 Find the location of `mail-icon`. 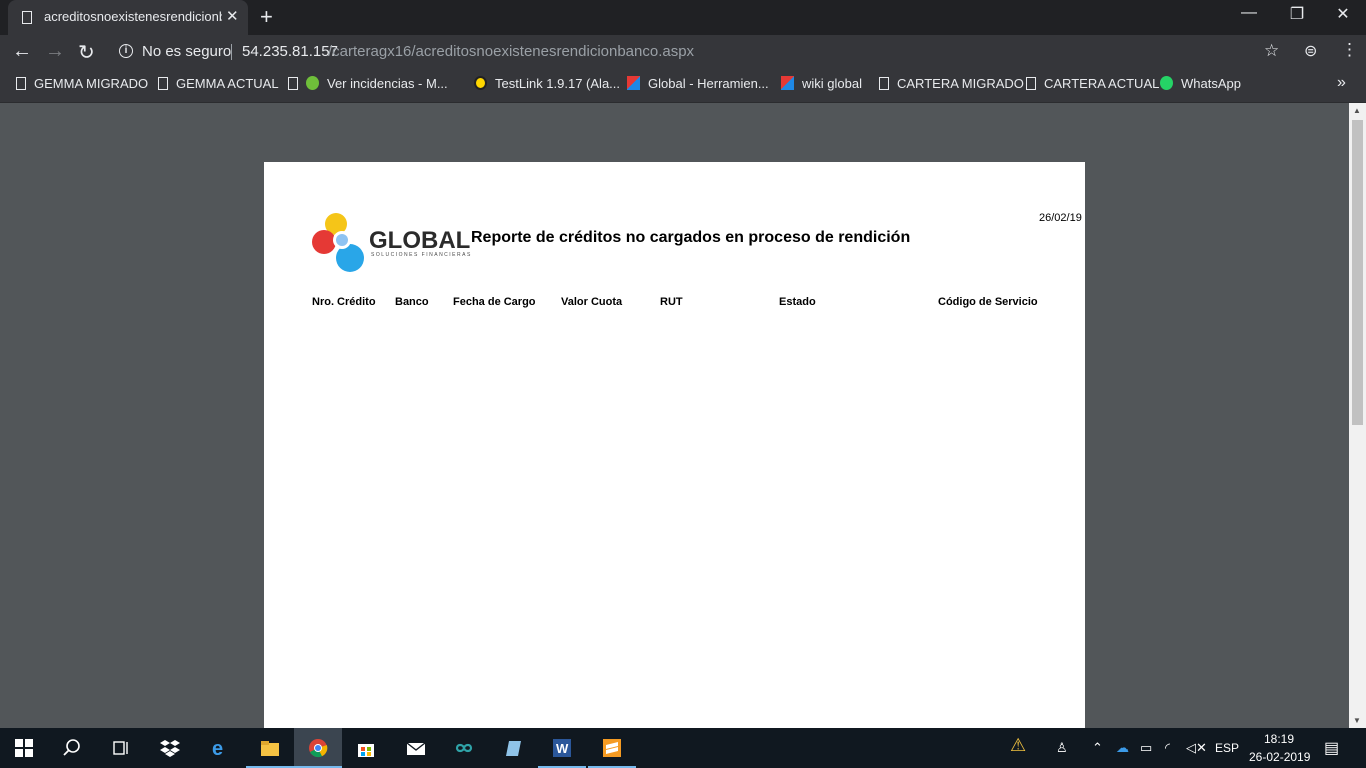

mail-icon is located at coordinates (416, 748).